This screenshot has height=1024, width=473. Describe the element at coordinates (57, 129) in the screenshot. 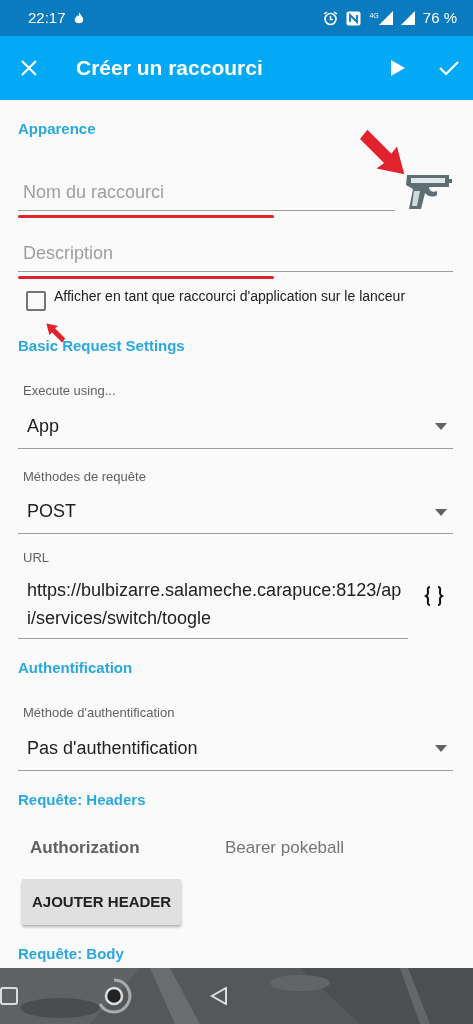

I see `section-heading: Apparence` at that location.